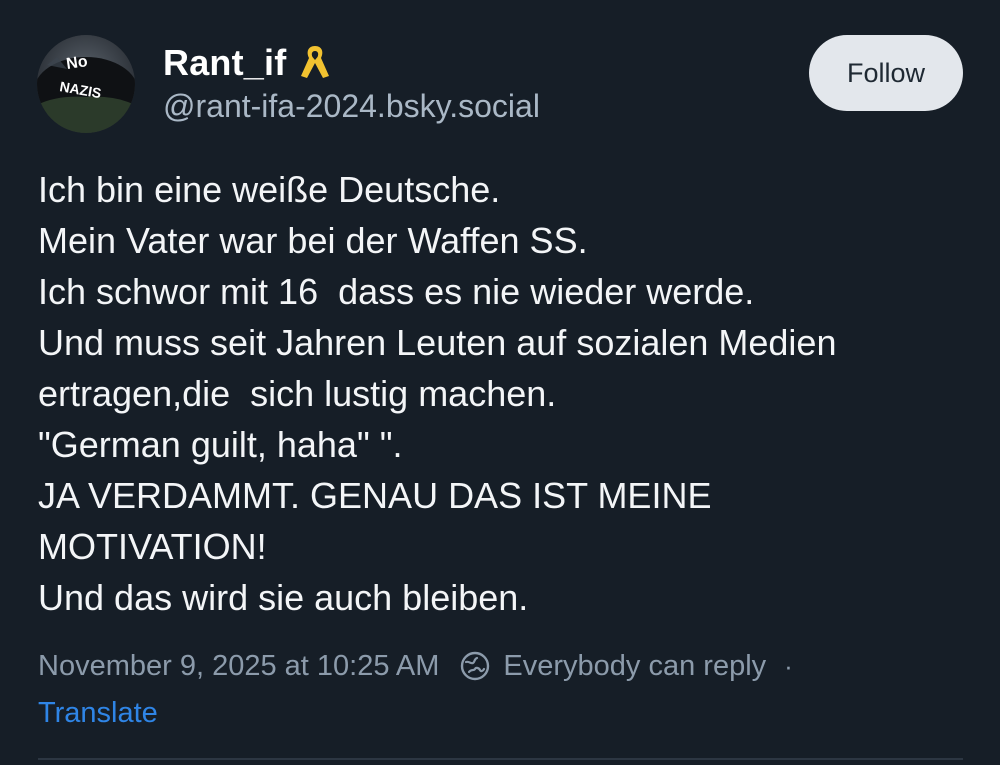 The height and width of the screenshot is (765, 1000). Describe the element at coordinates (98, 713) in the screenshot. I see `translate-link: Translate` at that location.